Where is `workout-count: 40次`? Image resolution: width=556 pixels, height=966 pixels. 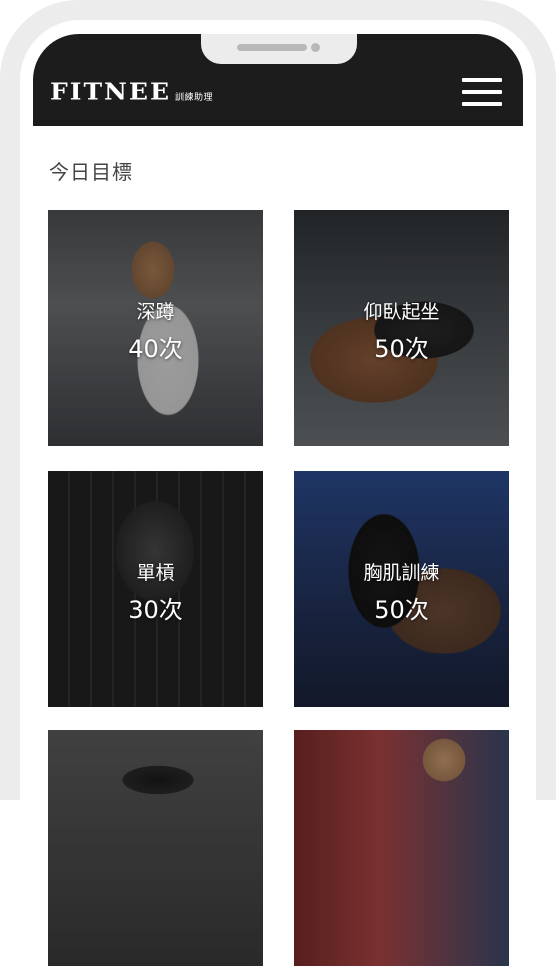
workout-count: 40次 is located at coordinates (155, 349).